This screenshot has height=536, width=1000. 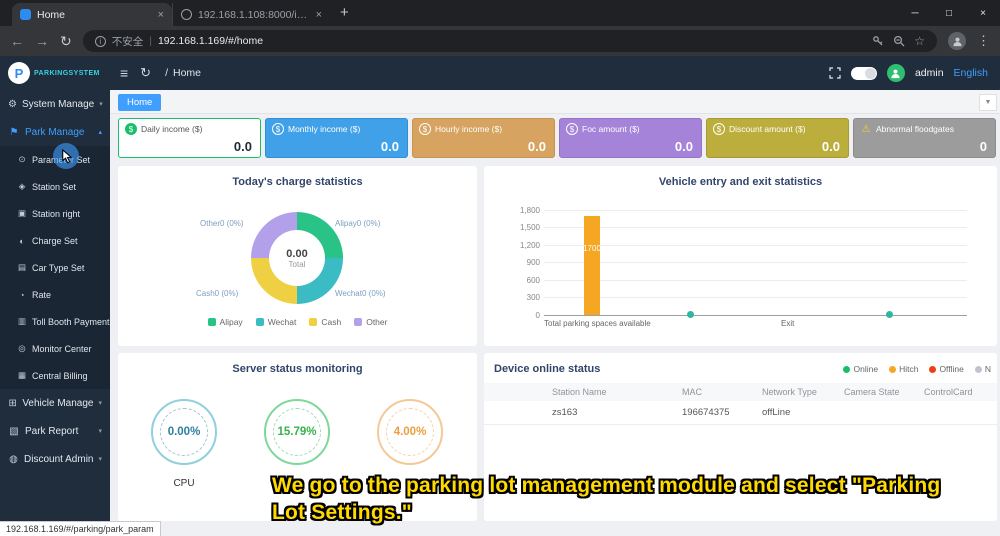 I want to click on legend-item-other: Other, so click(x=370, y=322).